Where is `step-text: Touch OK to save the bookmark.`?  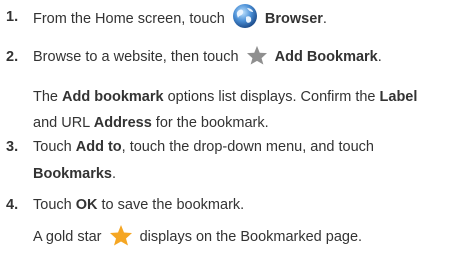
step-text: Touch OK to save the bookmark. is located at coordinates (139, 205).